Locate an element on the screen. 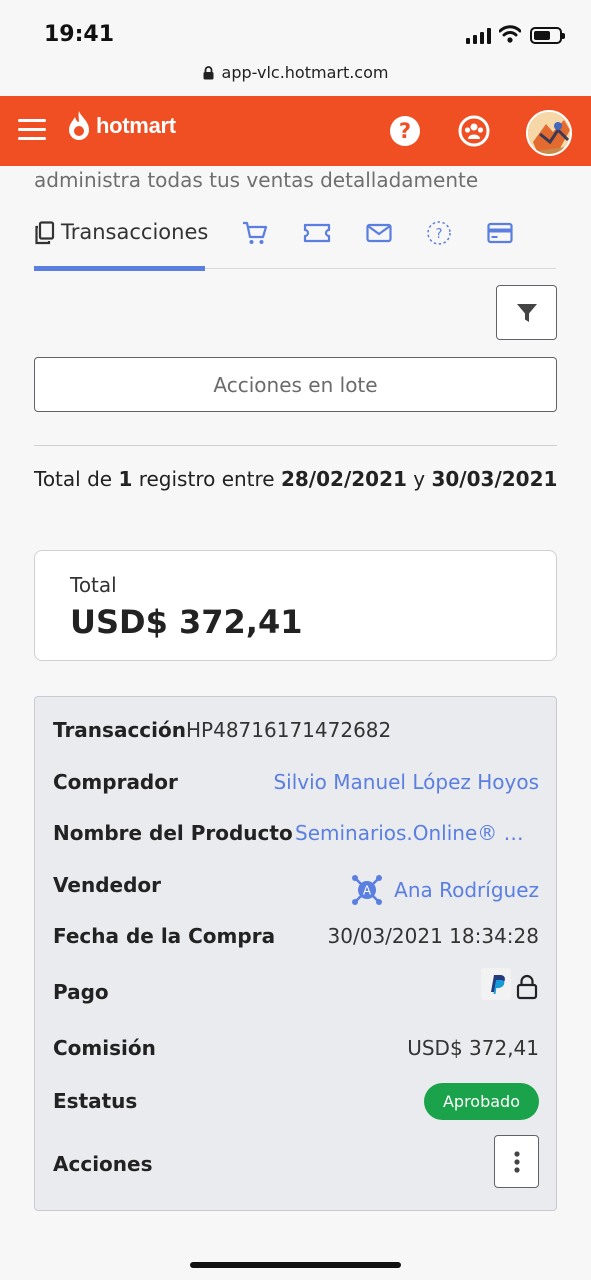 This screenshot has height=1280, width=591. mail-icon is located at coordinates (379, 233).